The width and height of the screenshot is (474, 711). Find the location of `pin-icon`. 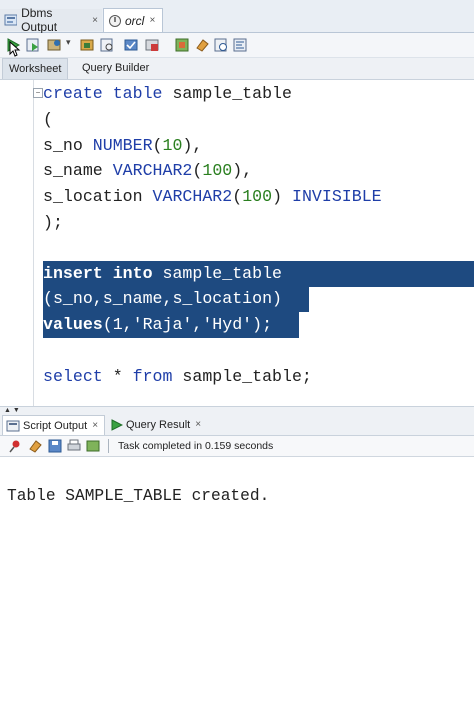

pin-icon is located at coordinates (15, 446).